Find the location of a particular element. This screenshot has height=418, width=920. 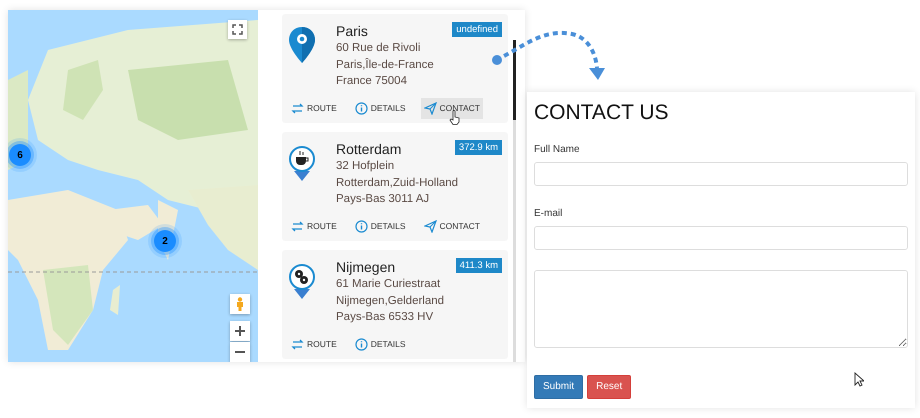

message-field is located at coordinates (721, 309).